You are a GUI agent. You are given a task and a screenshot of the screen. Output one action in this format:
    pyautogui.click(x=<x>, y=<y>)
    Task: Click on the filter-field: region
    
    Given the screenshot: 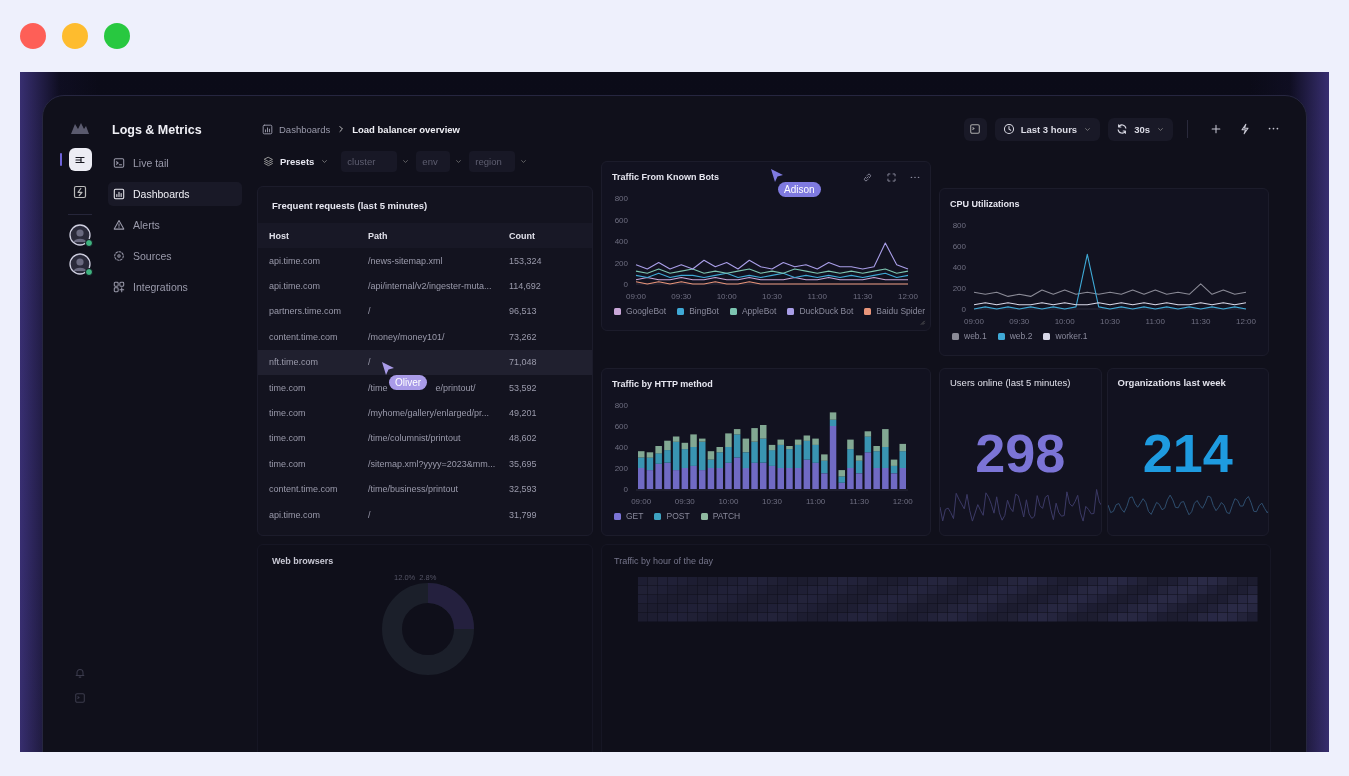 What is the action you would take?
    pyautogui.click(x=492, y=161)
    